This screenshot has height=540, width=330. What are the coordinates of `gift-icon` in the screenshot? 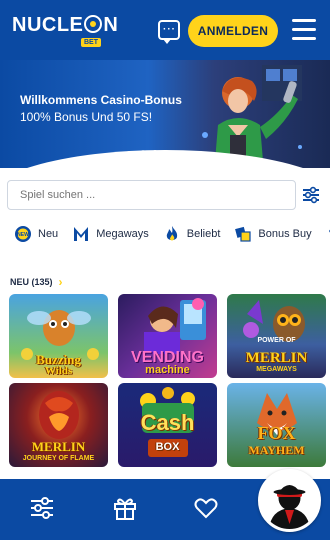 It's located at (125, 508).